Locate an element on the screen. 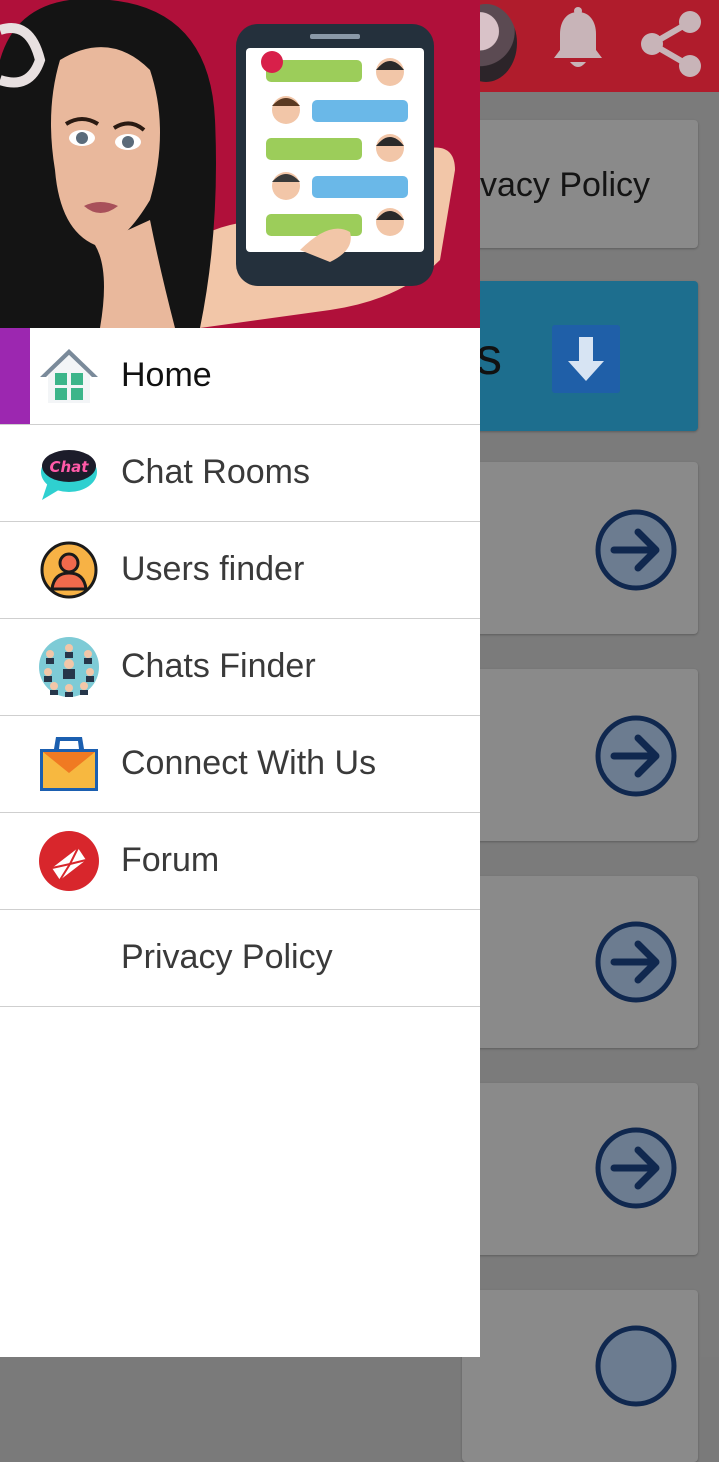 This screenshot has height=1462, width=719. home-icon is located at coordinates (69, 376).